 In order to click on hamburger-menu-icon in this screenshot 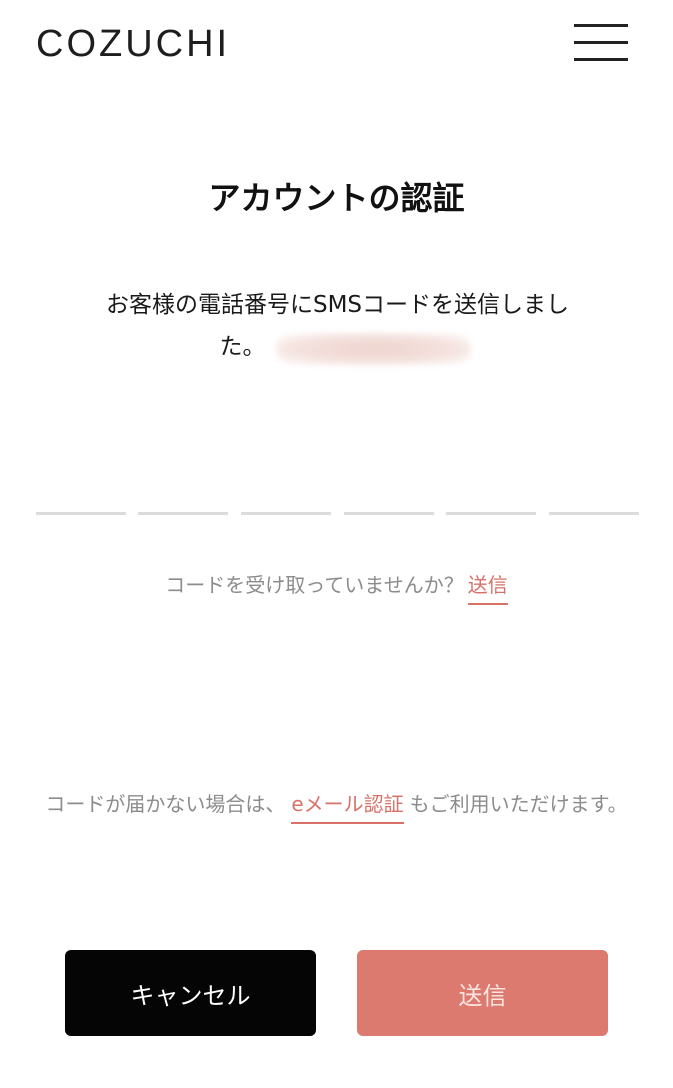, I will do `click(601, 42)`.